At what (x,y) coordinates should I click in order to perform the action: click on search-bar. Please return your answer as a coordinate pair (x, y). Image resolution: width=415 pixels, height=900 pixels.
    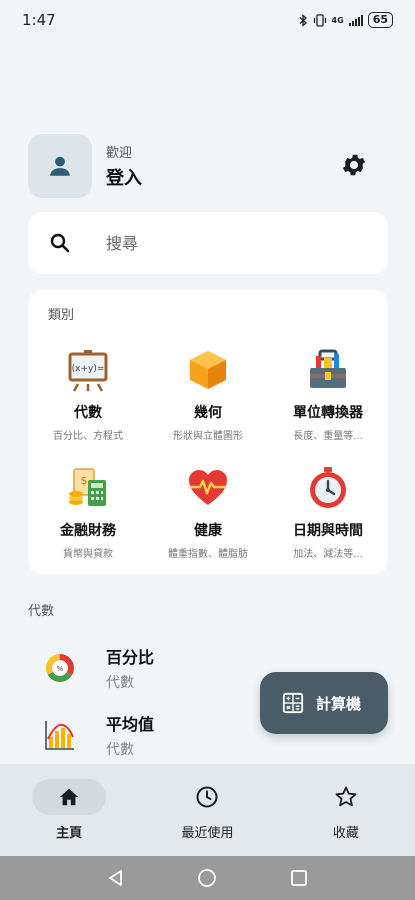
    Looking at the image, I should click on (208, 243).